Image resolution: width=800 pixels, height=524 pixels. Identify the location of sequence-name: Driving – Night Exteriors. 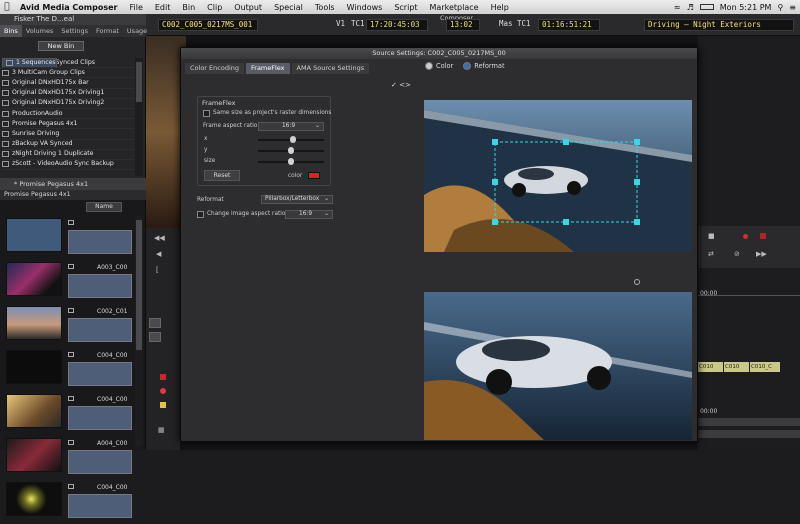
(719, 25).